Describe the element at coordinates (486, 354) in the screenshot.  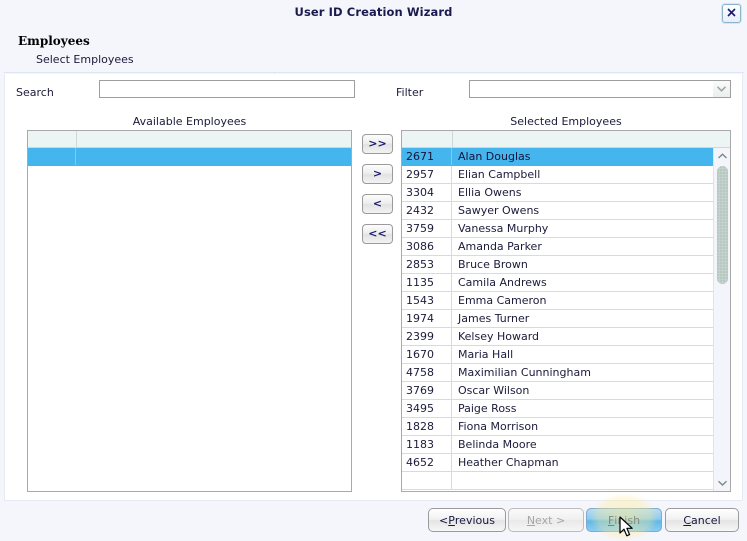
I see `employee-name-cell: Maria Hall` at that location.